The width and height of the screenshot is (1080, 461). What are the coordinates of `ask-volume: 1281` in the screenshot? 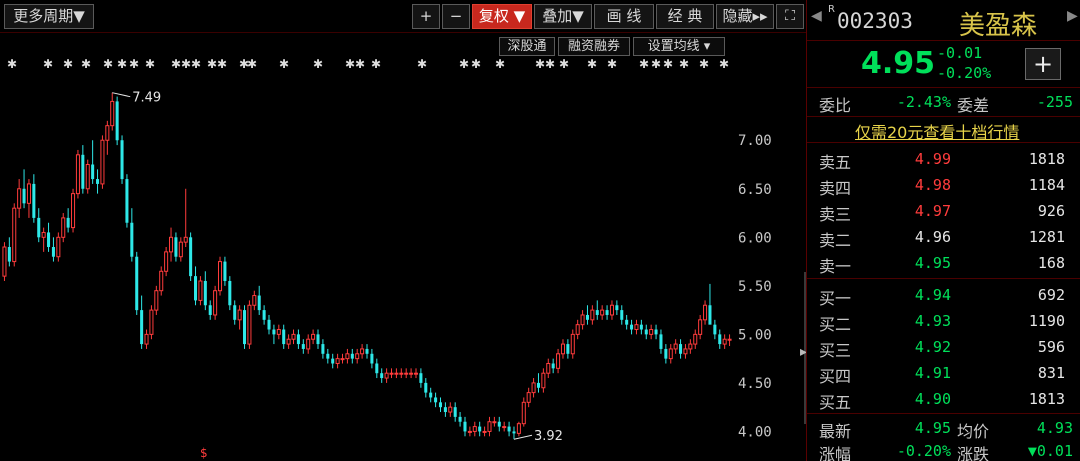 It's located at (1046, 237).